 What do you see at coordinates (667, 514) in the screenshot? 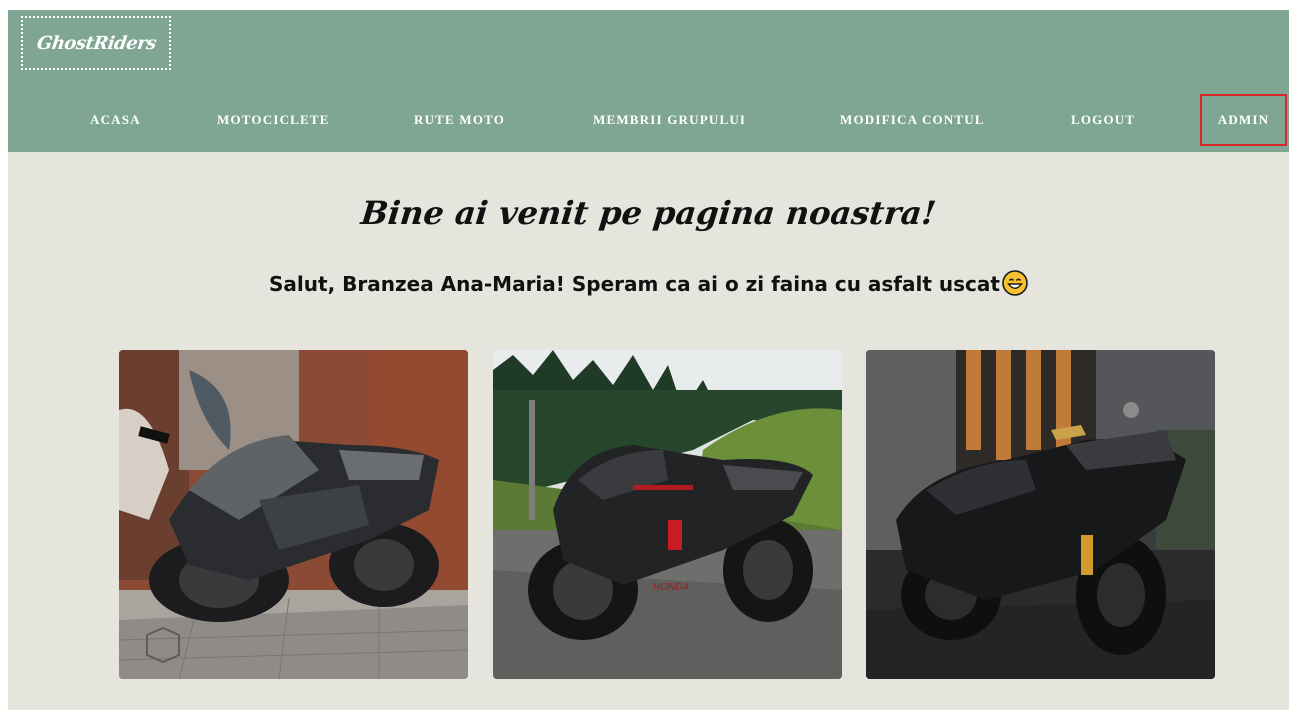
I see `honda-cbr-photo: HONDA` at bounding box center [667, 514].